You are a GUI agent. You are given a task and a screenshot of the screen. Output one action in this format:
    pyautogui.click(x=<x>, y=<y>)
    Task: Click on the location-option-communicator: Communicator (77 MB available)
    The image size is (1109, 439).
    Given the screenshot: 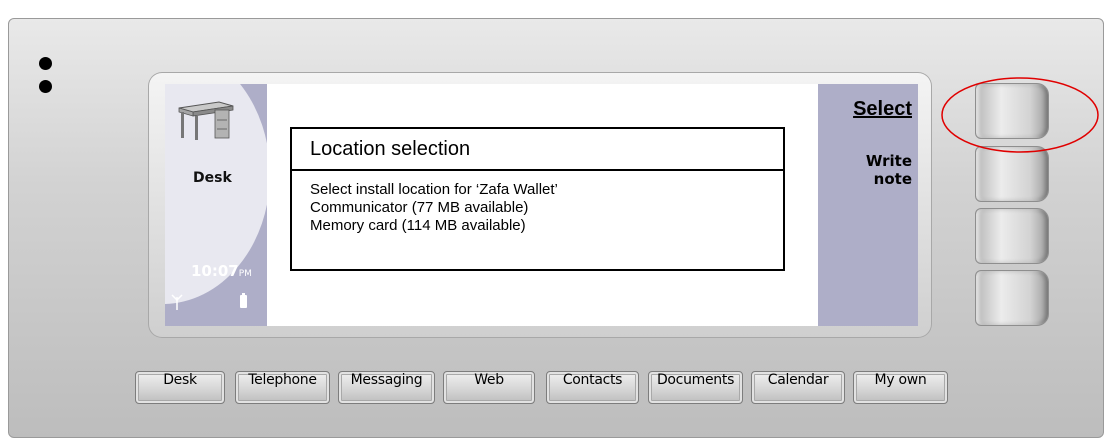 What is the action you would take?
    pyautogui.click(x=537, y=208)
    